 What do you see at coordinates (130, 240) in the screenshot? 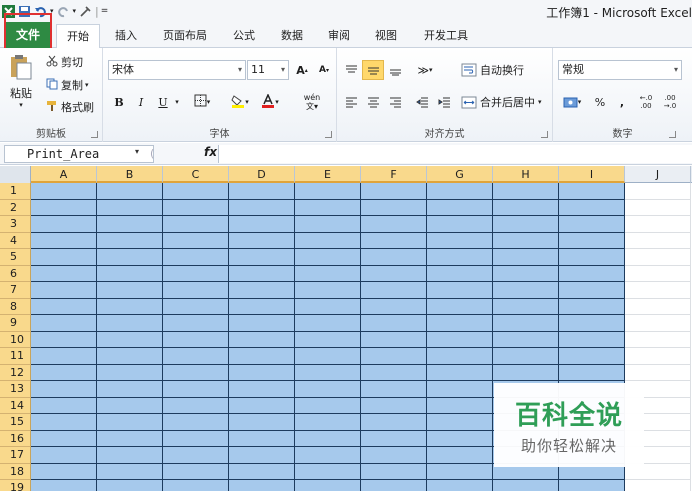
I see `cell-b4` at bounding box center [130, 240].